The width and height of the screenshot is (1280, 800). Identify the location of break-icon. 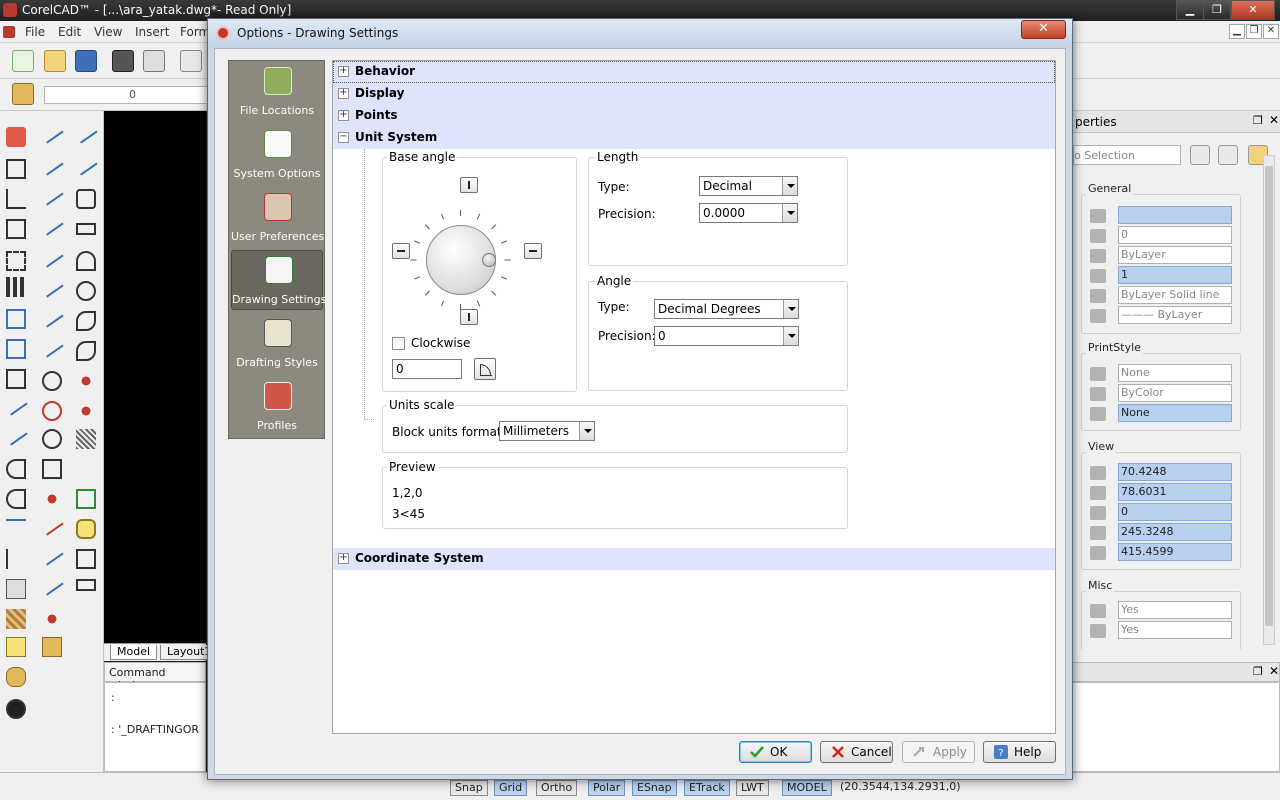
(52, 257).